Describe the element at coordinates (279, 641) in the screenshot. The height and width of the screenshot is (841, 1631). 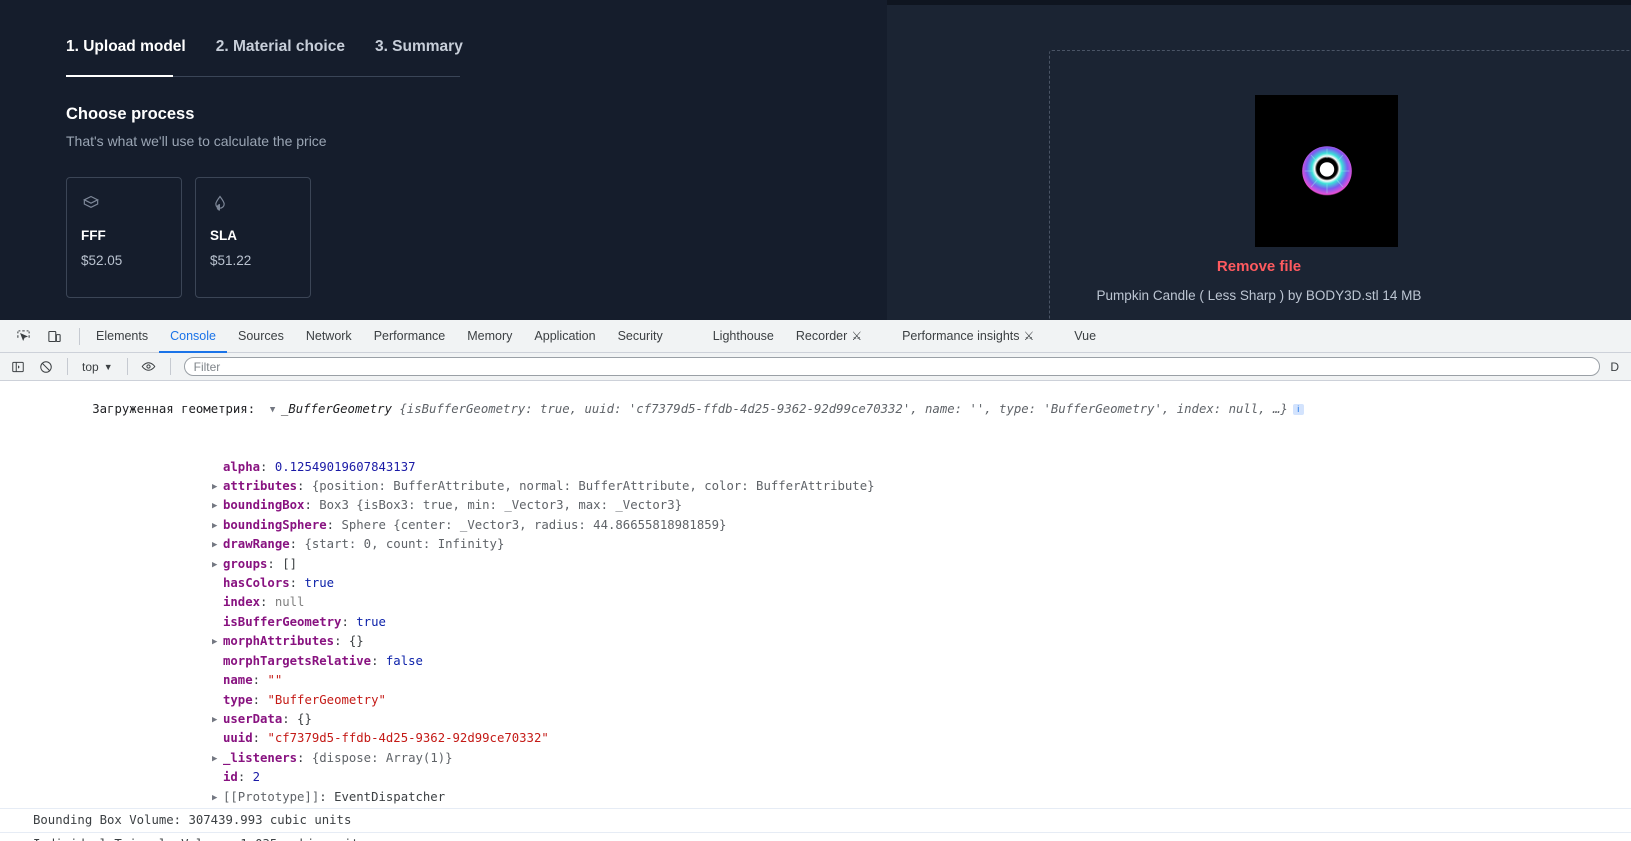
I see `prop-name: morphAttributes` at that location.